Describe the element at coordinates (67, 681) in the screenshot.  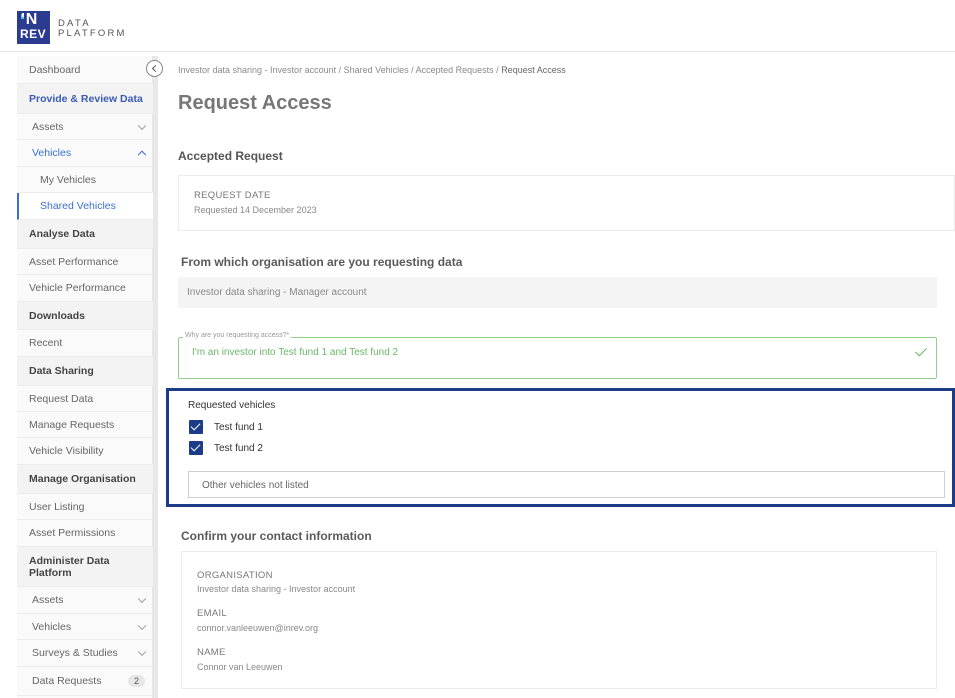
I see `sidebar-item-label: Data Requests` at that location.